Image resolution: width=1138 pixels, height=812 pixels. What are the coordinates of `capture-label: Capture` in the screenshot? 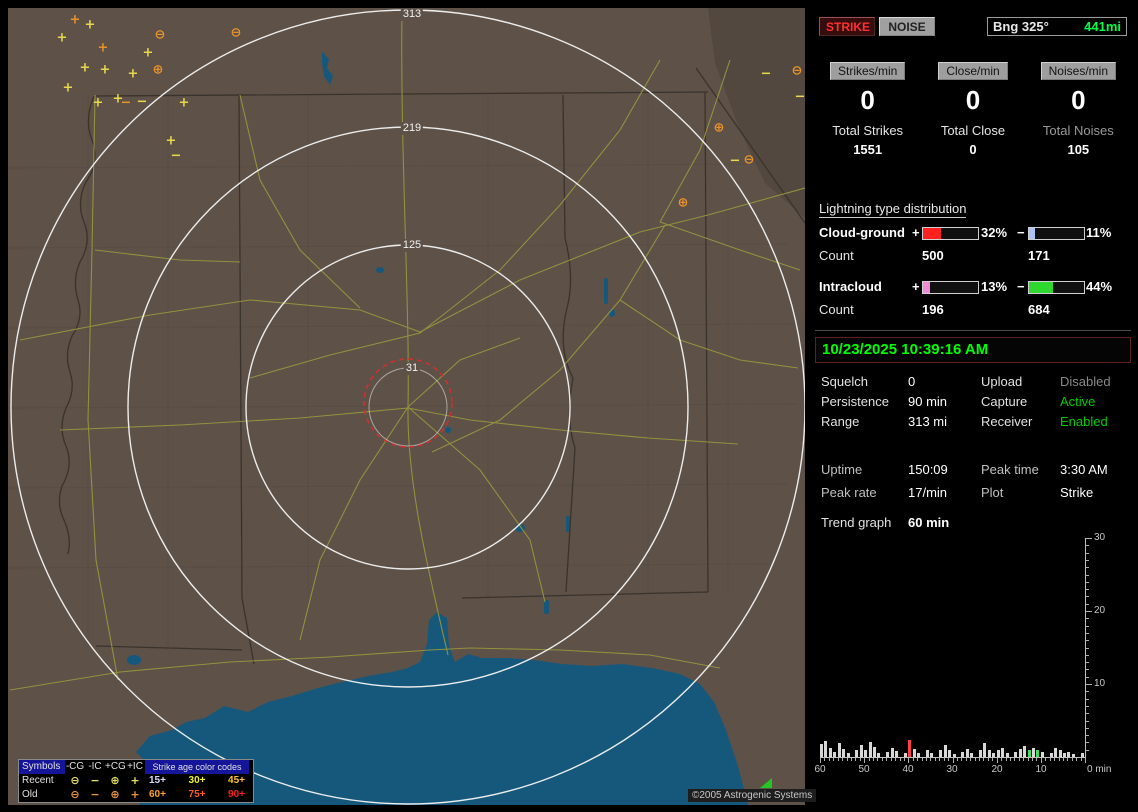 It's located at (1004, 401).